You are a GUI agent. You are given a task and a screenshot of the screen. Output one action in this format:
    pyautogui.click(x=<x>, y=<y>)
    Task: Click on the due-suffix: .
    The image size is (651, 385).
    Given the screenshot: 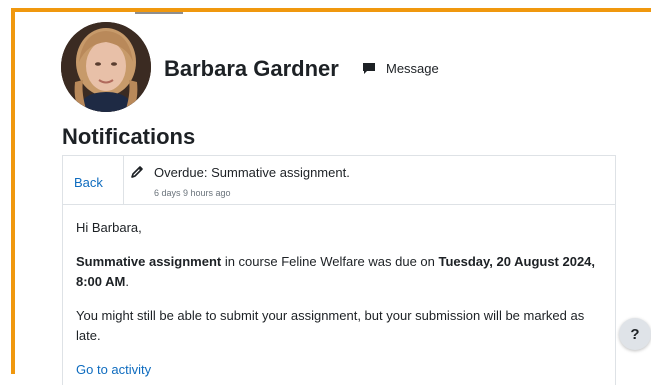 What is the action you would take?
    pyautogui.click(x=127, y=281)
    